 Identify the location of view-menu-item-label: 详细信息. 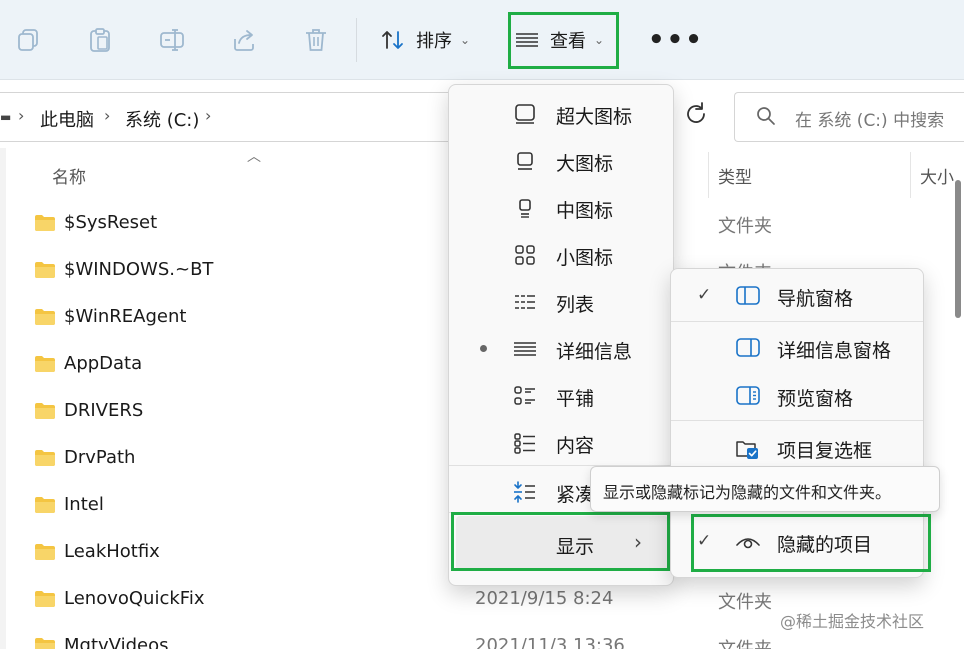
(594, 352).